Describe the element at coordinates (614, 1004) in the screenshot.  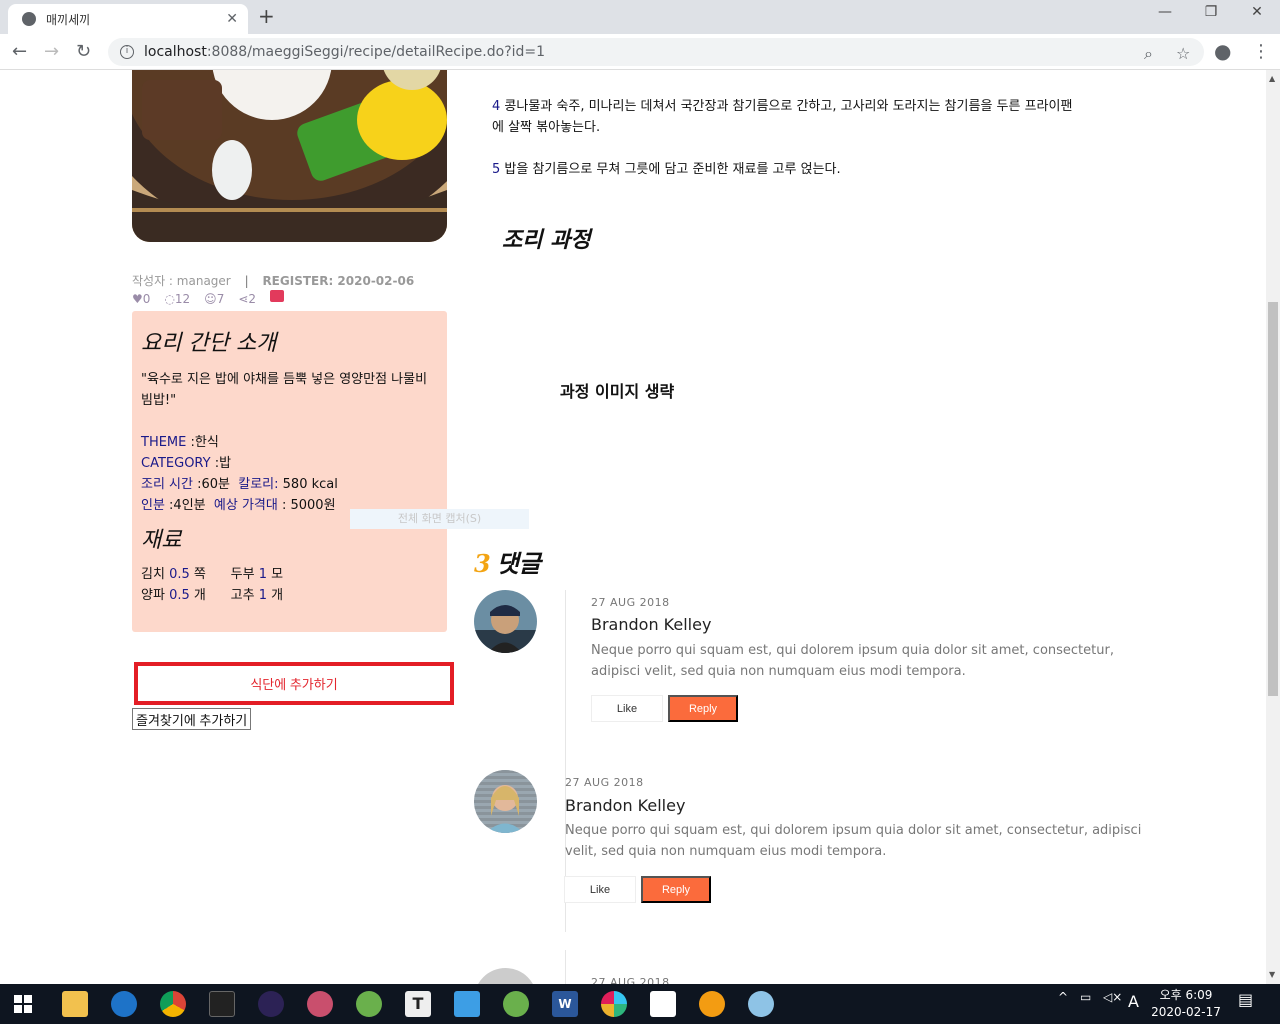
I see `slack-icon` at that location.